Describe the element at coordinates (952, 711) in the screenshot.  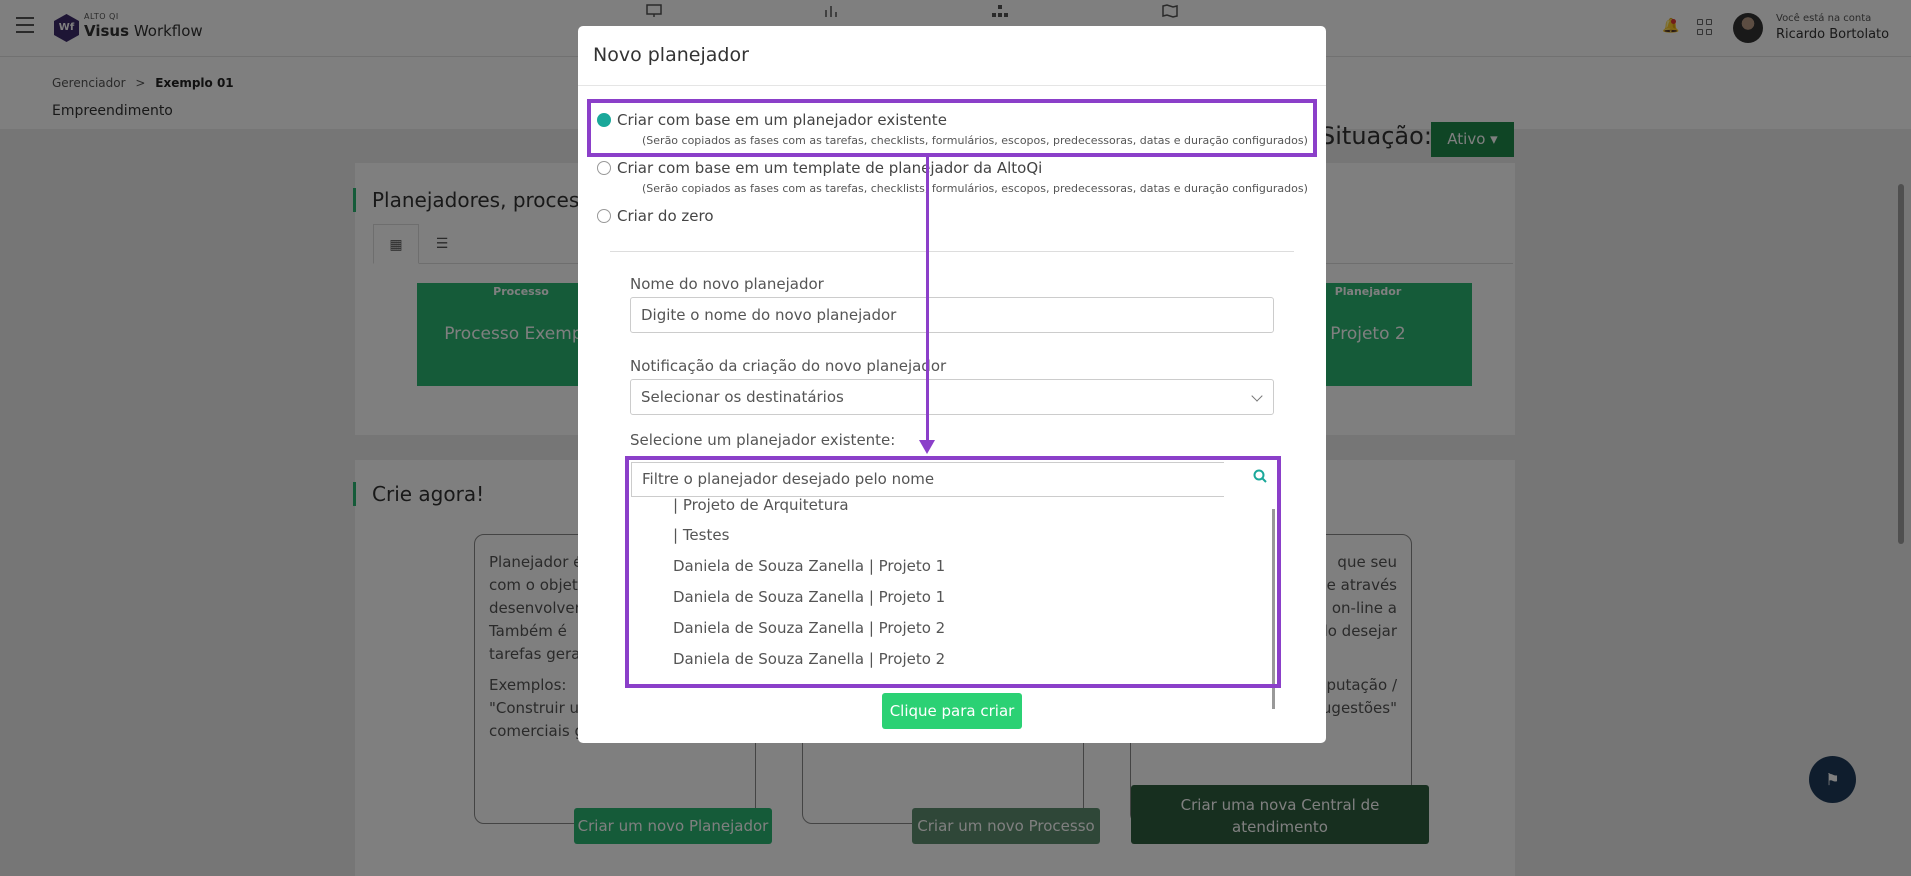
I see `create-button: Clique para criar` at that location.